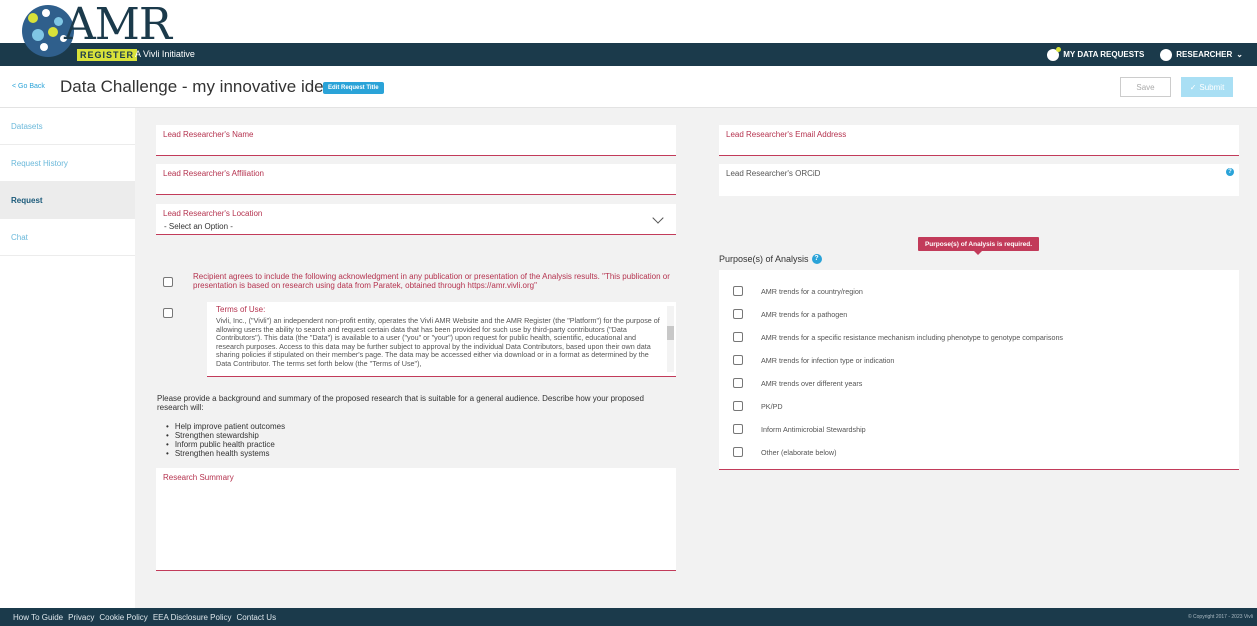  I want to click on purpose-option-label: AMR trends for a country/region, so click(812, 291).